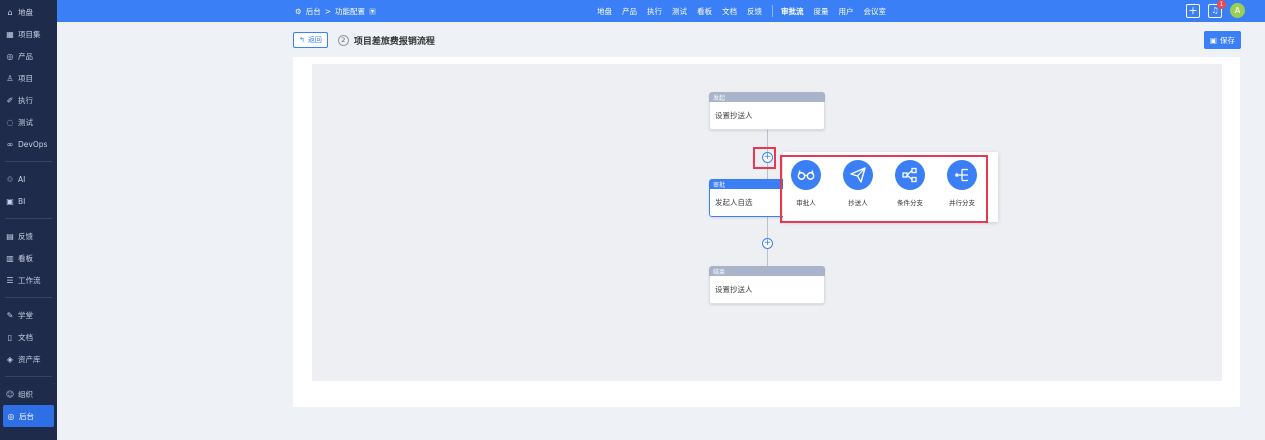 The height and width of the screenshot is (440, 1265). I want to click on top-right-actions: + ♫ 1 A, so click(1215, 9).